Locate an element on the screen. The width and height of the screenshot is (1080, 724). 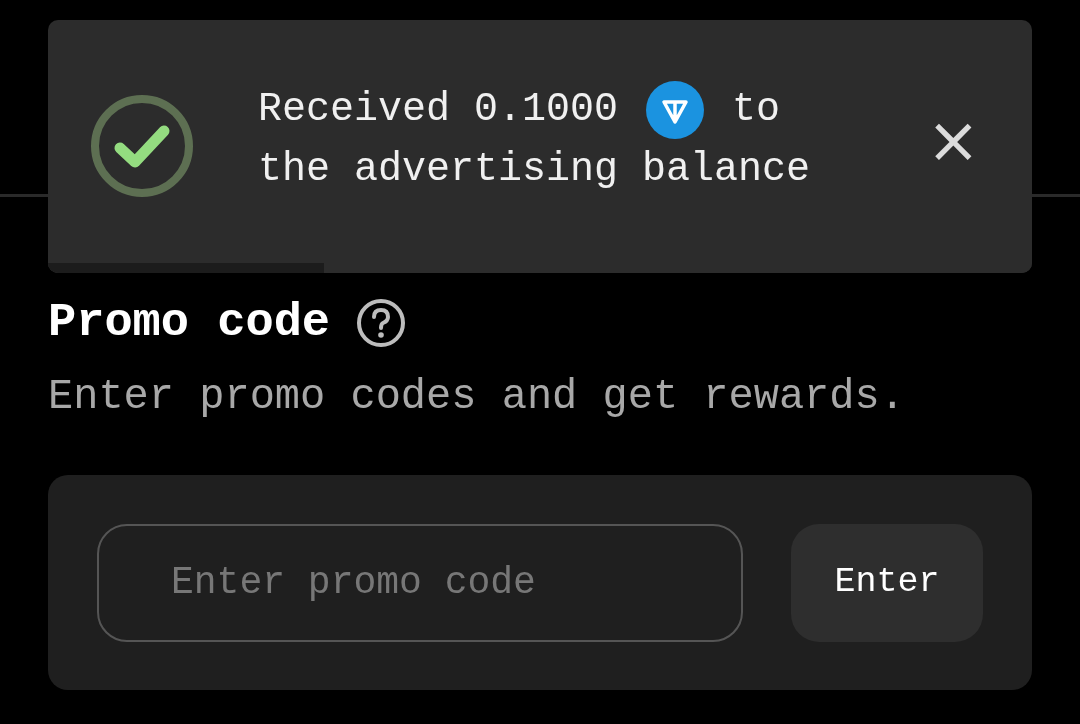
toast-message: Received 0.1000 is located at coordinates (438, 109).